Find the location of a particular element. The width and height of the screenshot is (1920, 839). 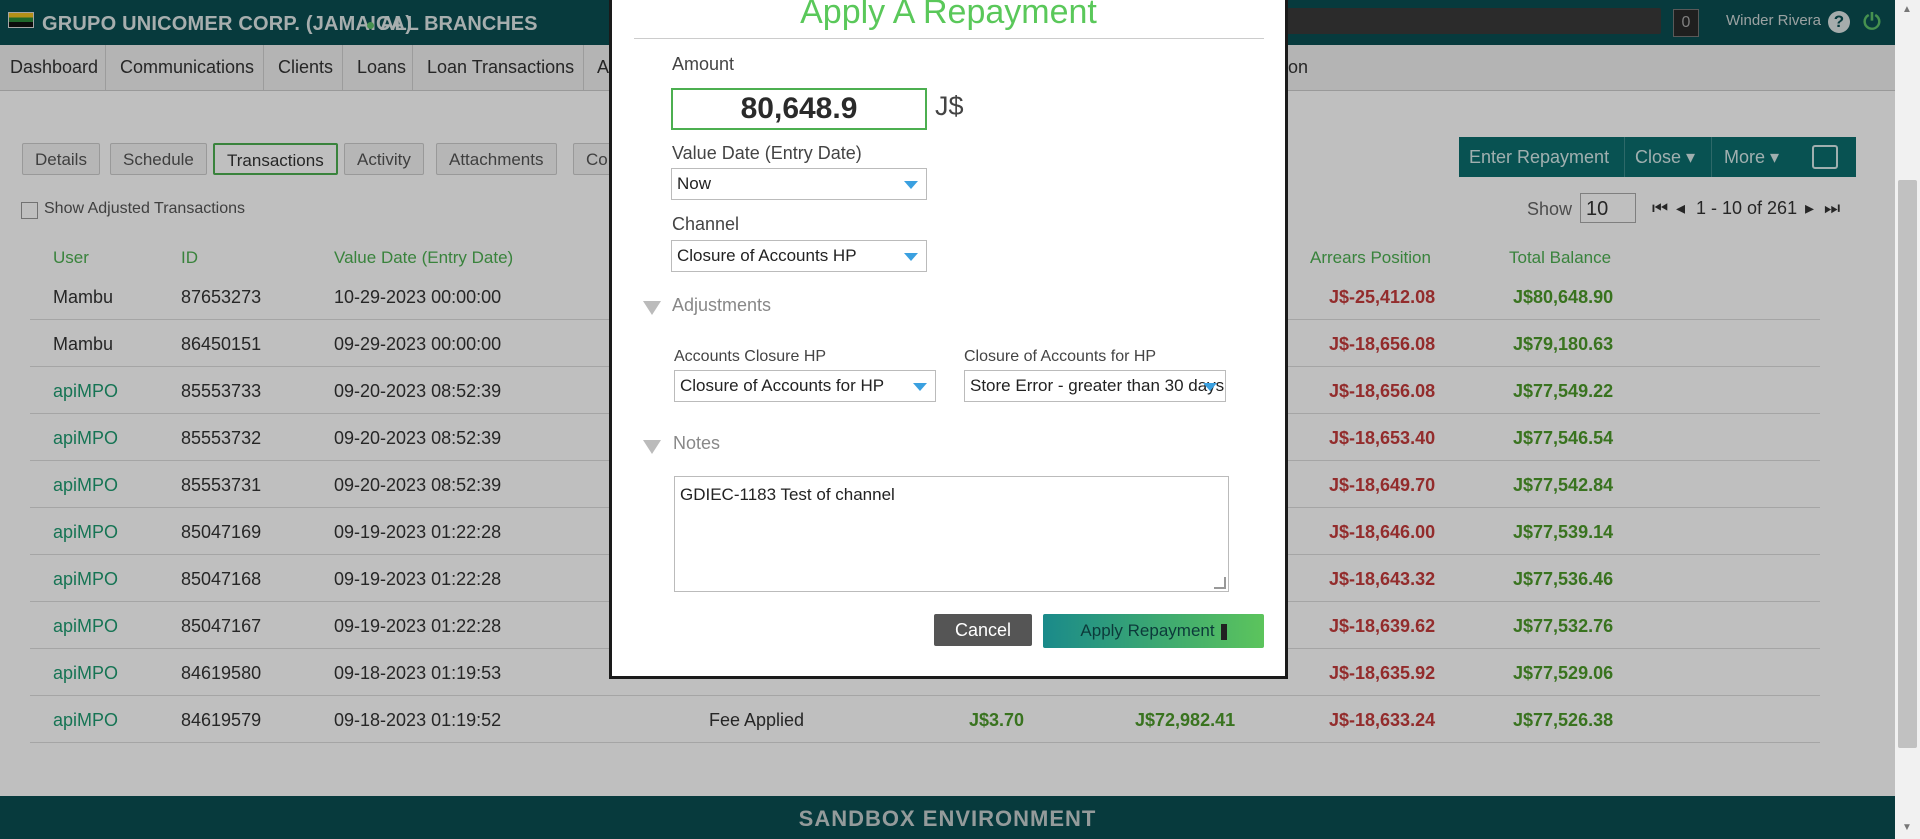

scrollbar-thumb is located at coordinates (1907, 464).